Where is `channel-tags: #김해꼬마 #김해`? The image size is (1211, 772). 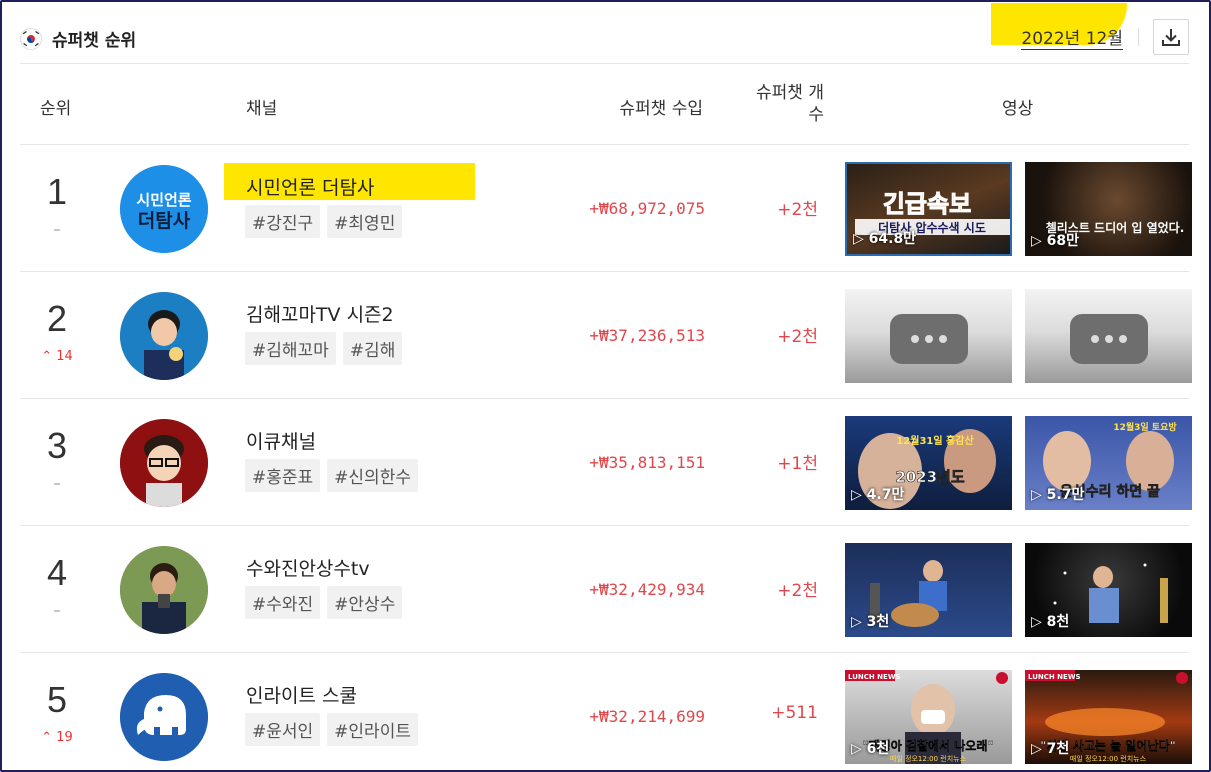
channel-tags: #김해꼬마 #김해 is located at coordinates (324, 348).